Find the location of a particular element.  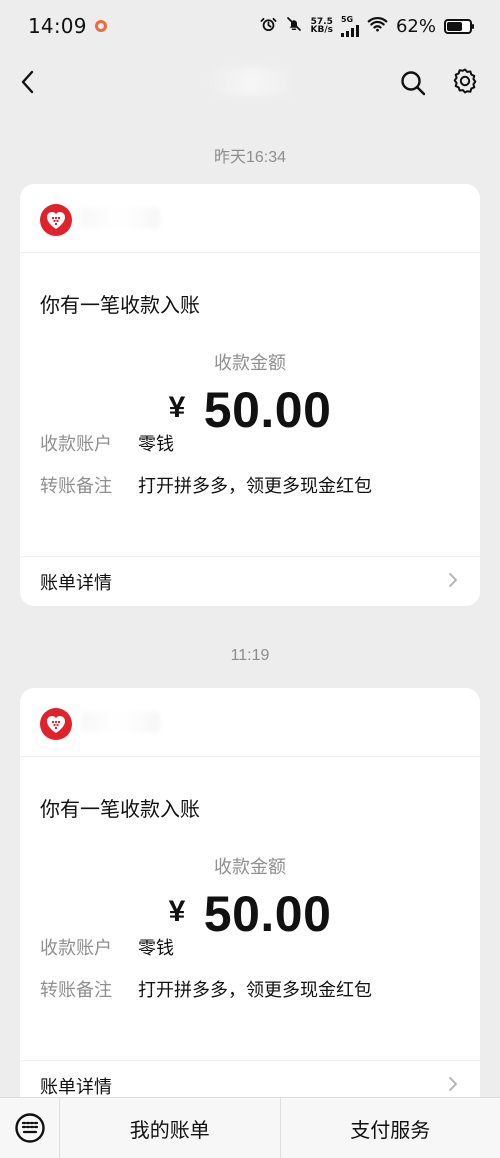

signal-icon is located at coordinates (349, 31).